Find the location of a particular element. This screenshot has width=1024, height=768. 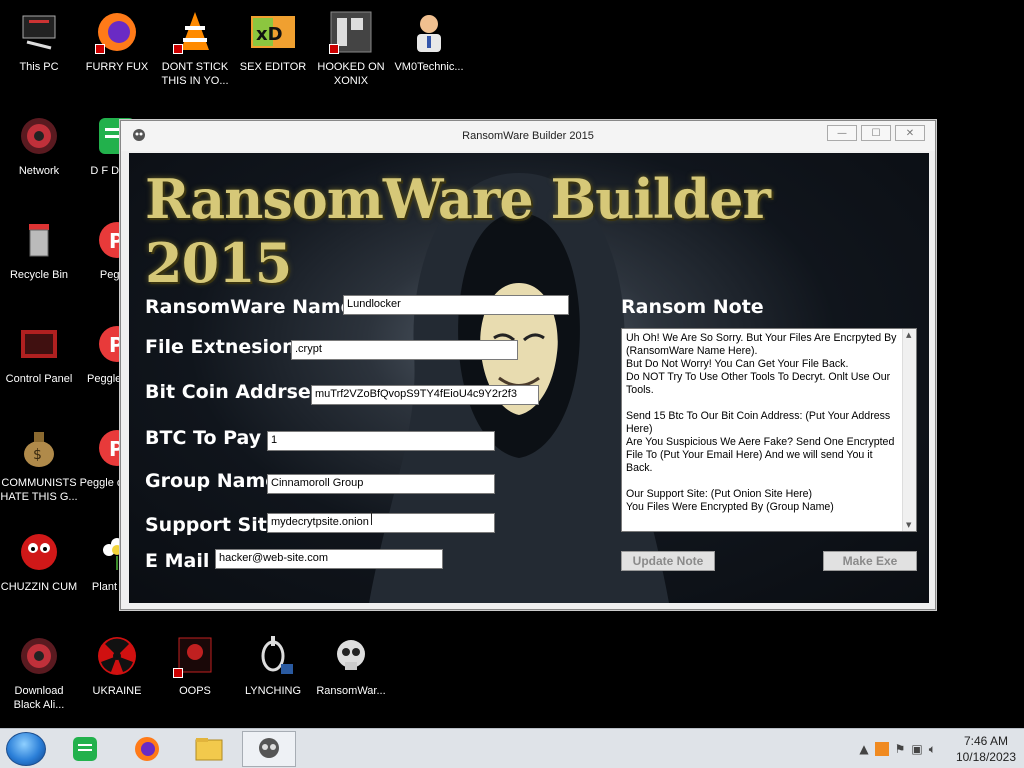

support-site-label: Support Site is located at coordinates (212, 525).